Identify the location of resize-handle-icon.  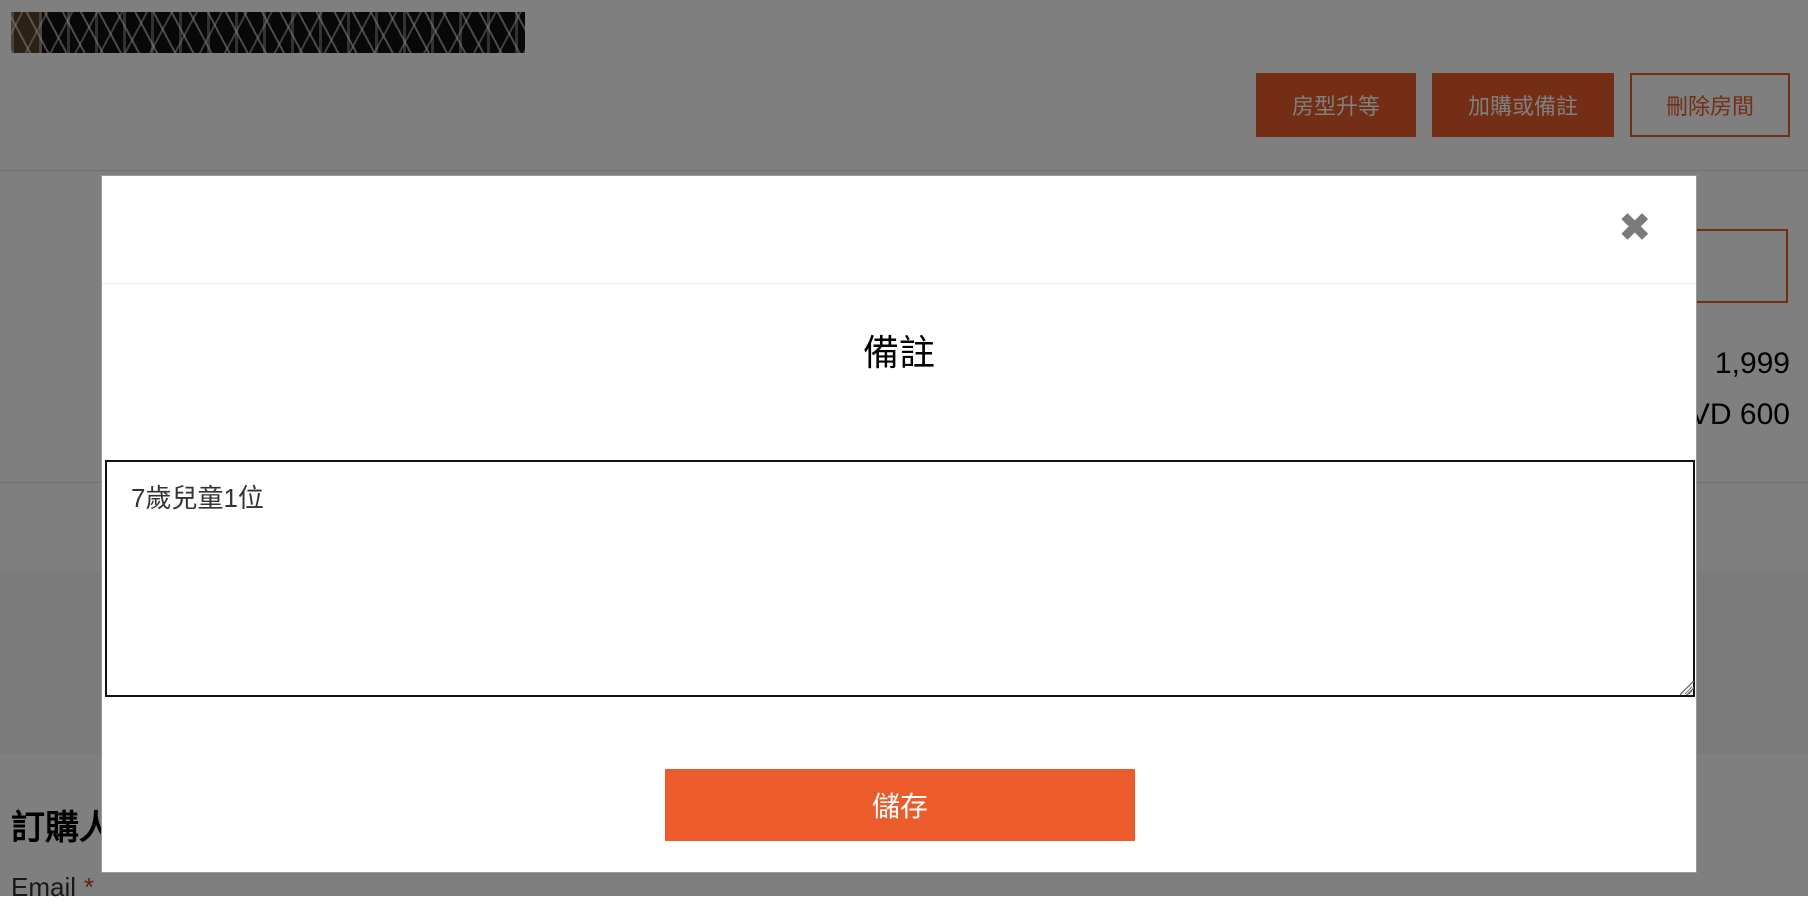
(1687, 688).